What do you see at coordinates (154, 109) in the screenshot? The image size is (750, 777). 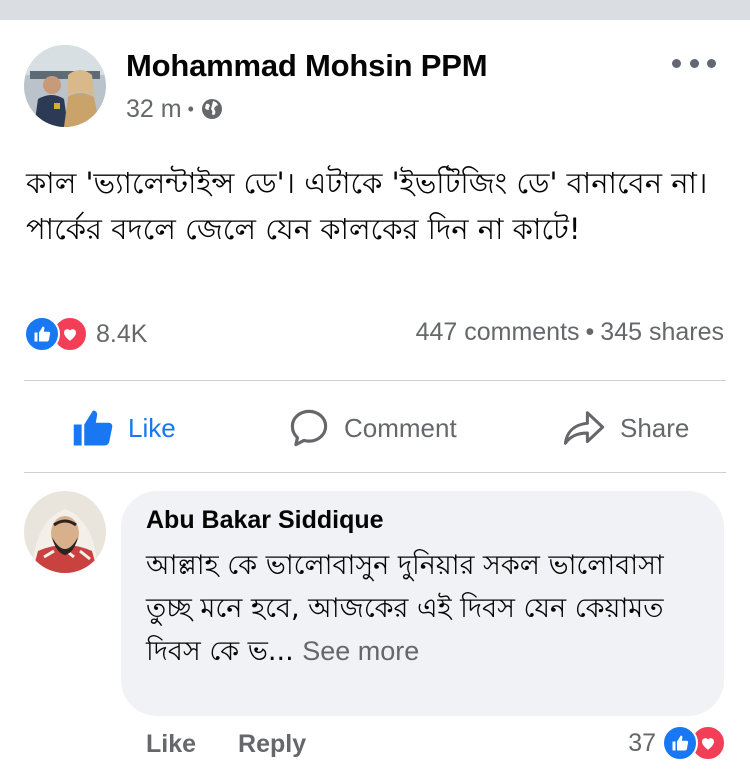 I see `post-time: 32 m` at bounding box center [154, 109].